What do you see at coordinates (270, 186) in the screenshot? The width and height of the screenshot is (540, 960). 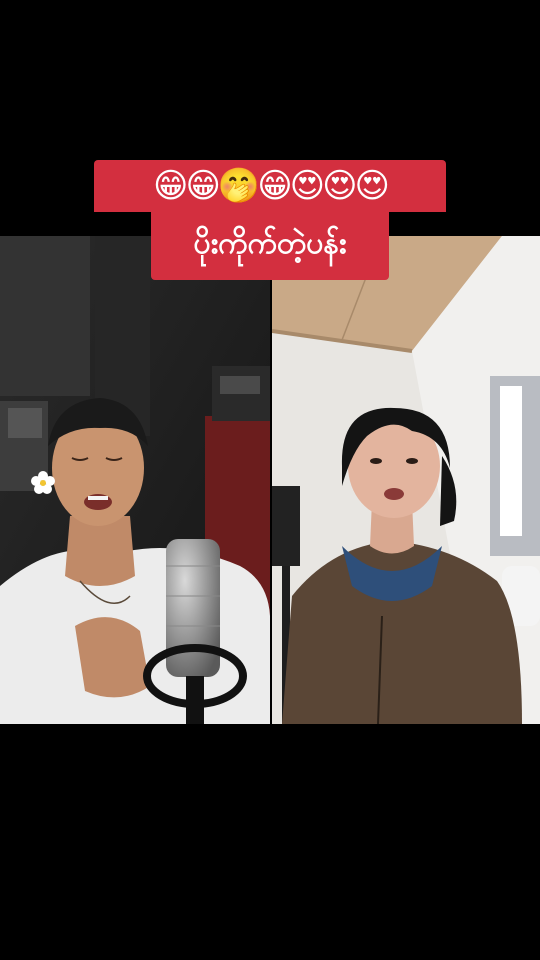 I see `caption-emoji-line: 😁😁🤭😁😍😍😍` at bounding box center [270, 186].